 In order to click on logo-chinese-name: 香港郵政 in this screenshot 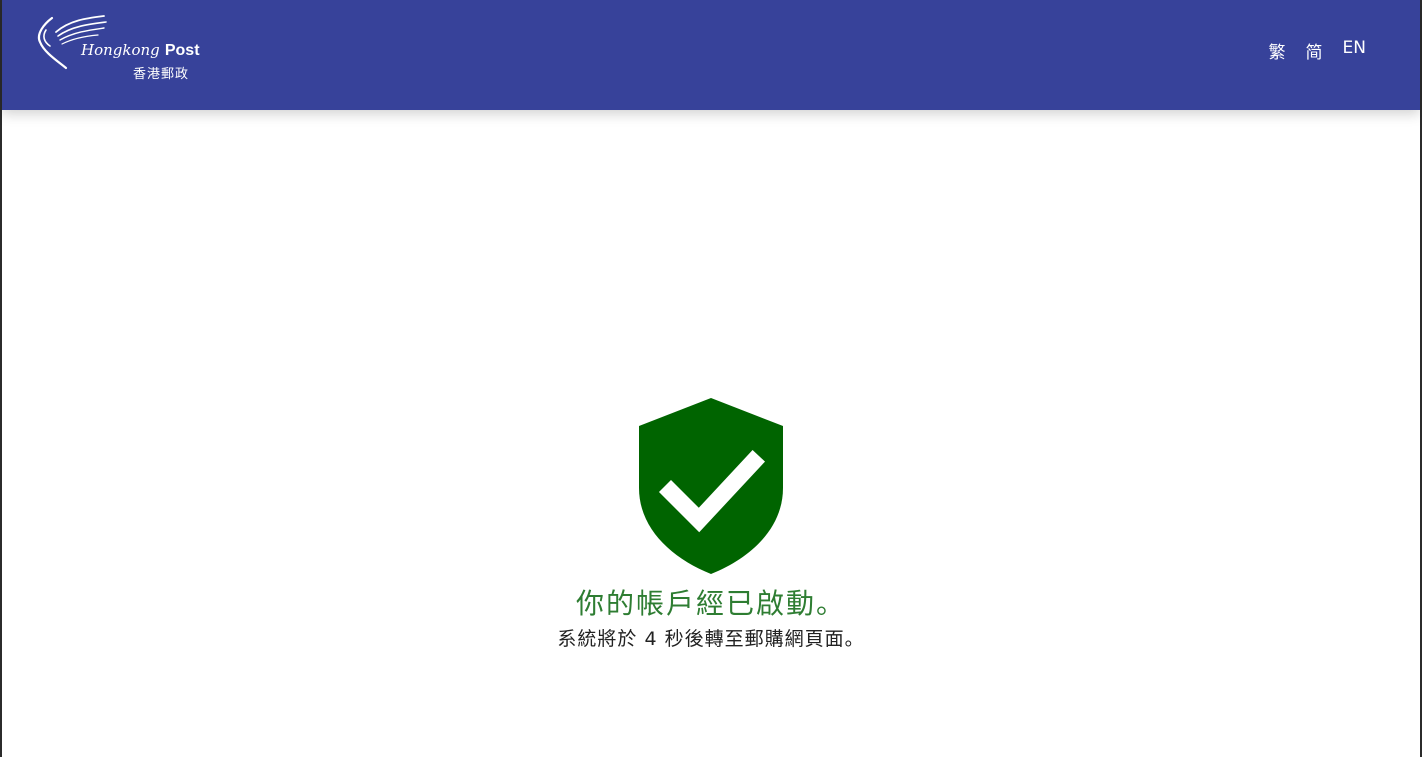, I will do `click(161, 74)`.